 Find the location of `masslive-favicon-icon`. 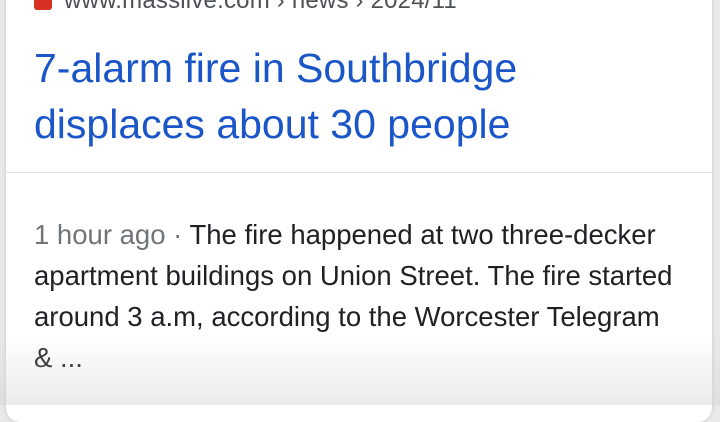

masslive-favicon-icon is located at coordinates (43, 5).